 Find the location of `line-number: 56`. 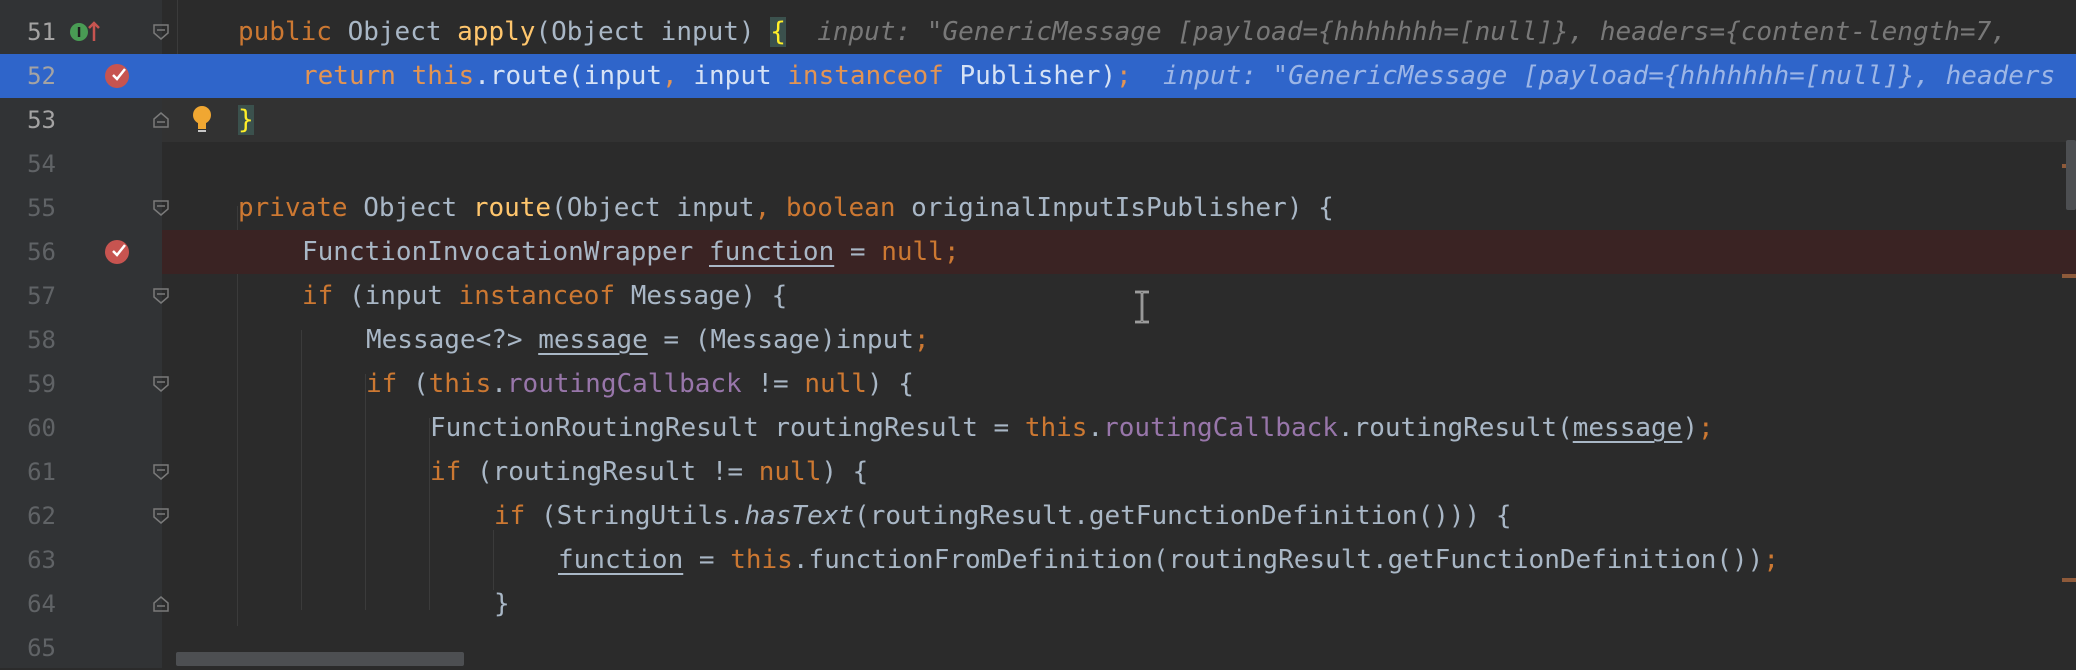

line-number: 56 is located at coordinates (28, 252).